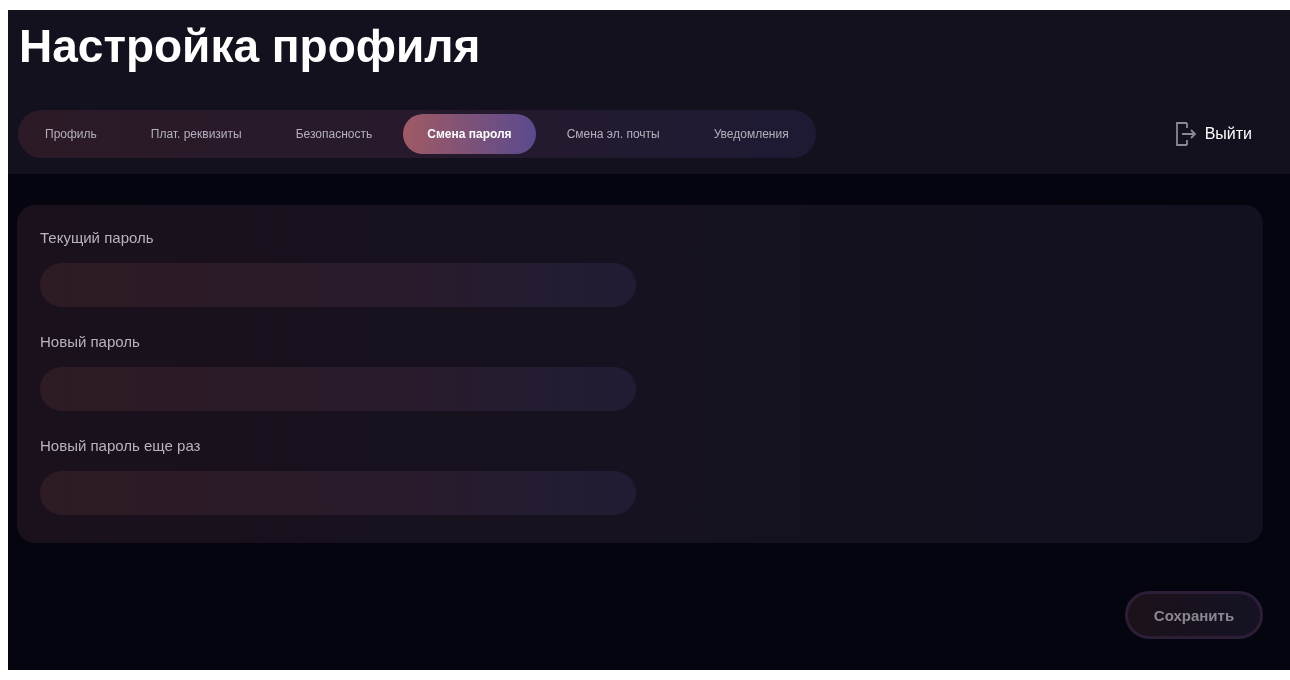 This screenshot has width=1290, height=680. Describe the element at coordinates (71, 134) in the screenshot. I see `tab: Профиль` at that location.